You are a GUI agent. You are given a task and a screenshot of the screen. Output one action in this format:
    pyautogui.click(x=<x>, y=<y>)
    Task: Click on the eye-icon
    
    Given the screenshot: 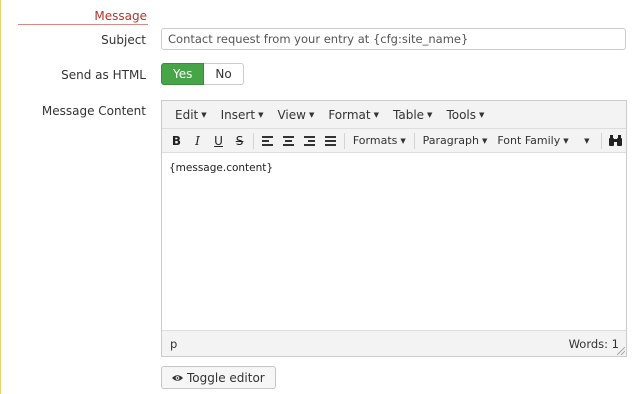 What is the action you would take?
    pyautogui.click(x=177, y=377)
    